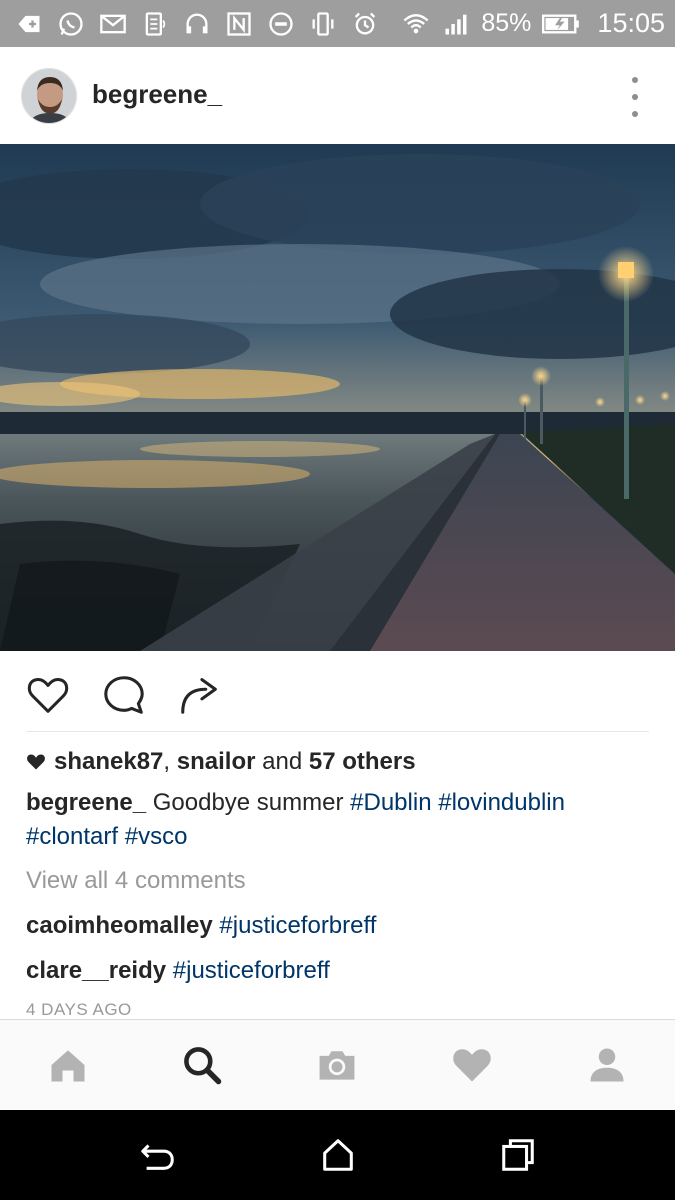 This screenshot has width=675, height=1200. Describe the element at coordinates (79, 1009) in the screenshot. I see `post-timestamp: 4 DAYS AGO` at that location.